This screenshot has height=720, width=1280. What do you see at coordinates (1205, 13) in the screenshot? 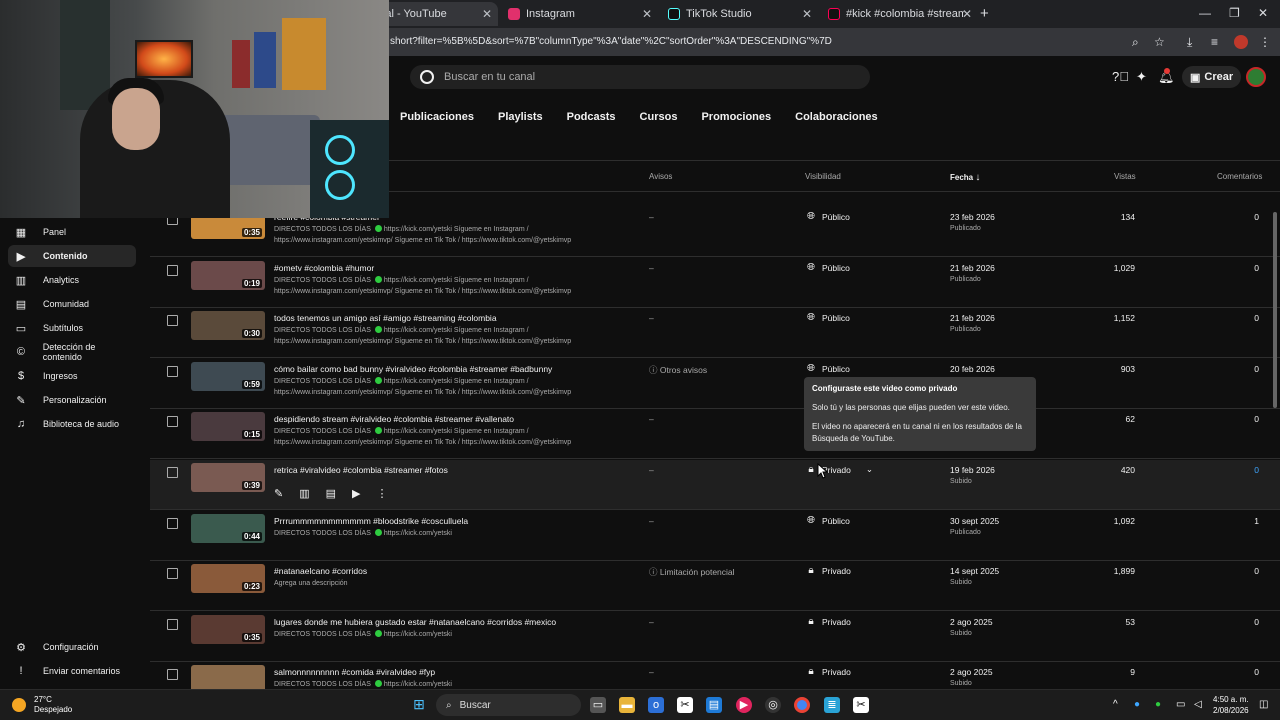
I see `minimize-icon: —` at bounding box center [1205, 13].